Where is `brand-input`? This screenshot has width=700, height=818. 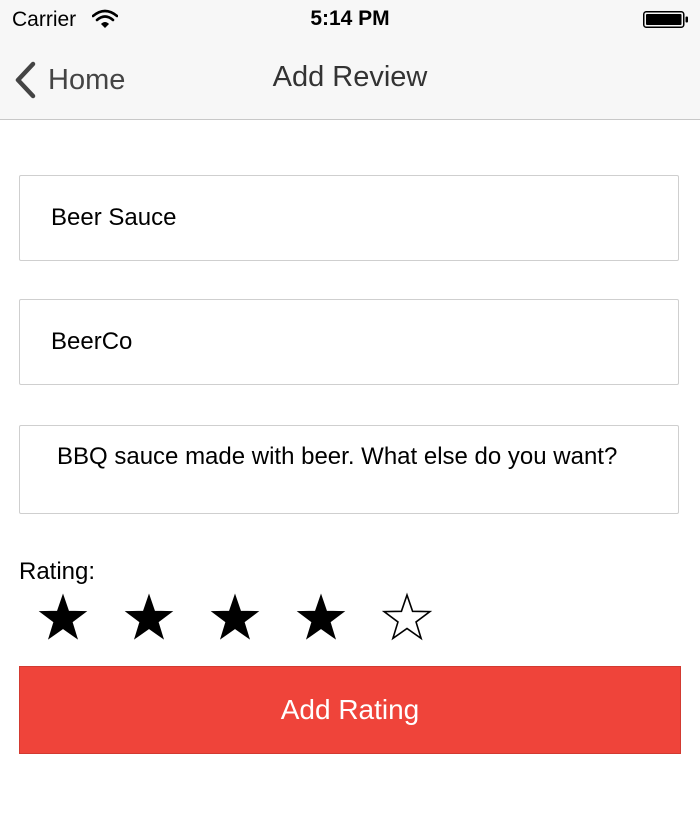 brand-input is located at coordinates (349, 342).